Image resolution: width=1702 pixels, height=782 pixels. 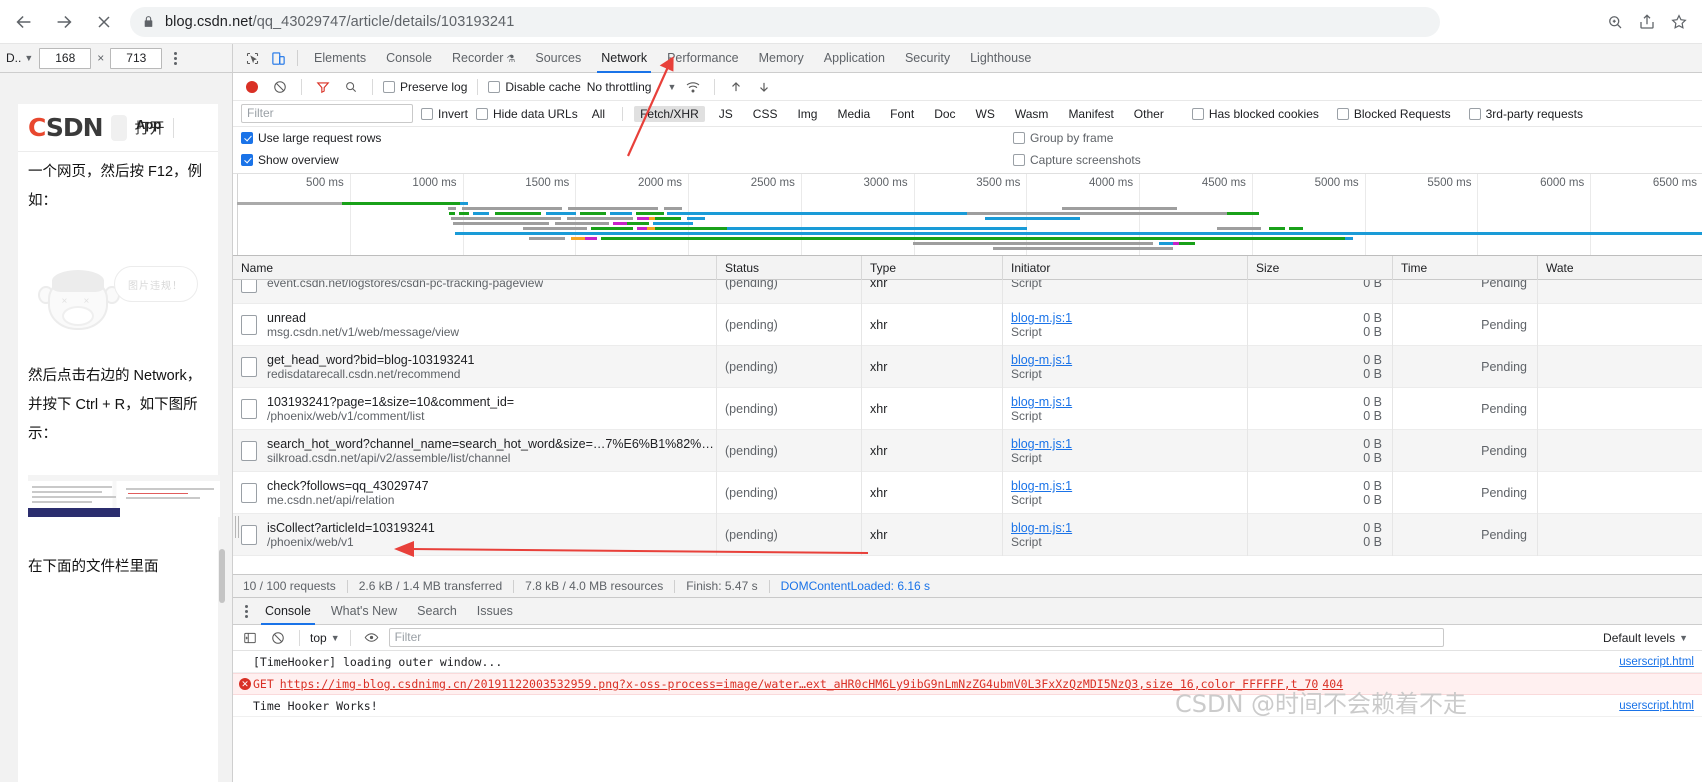 I want to click on type-filter-manifest: Manifest, so click(x=1090, y=114).